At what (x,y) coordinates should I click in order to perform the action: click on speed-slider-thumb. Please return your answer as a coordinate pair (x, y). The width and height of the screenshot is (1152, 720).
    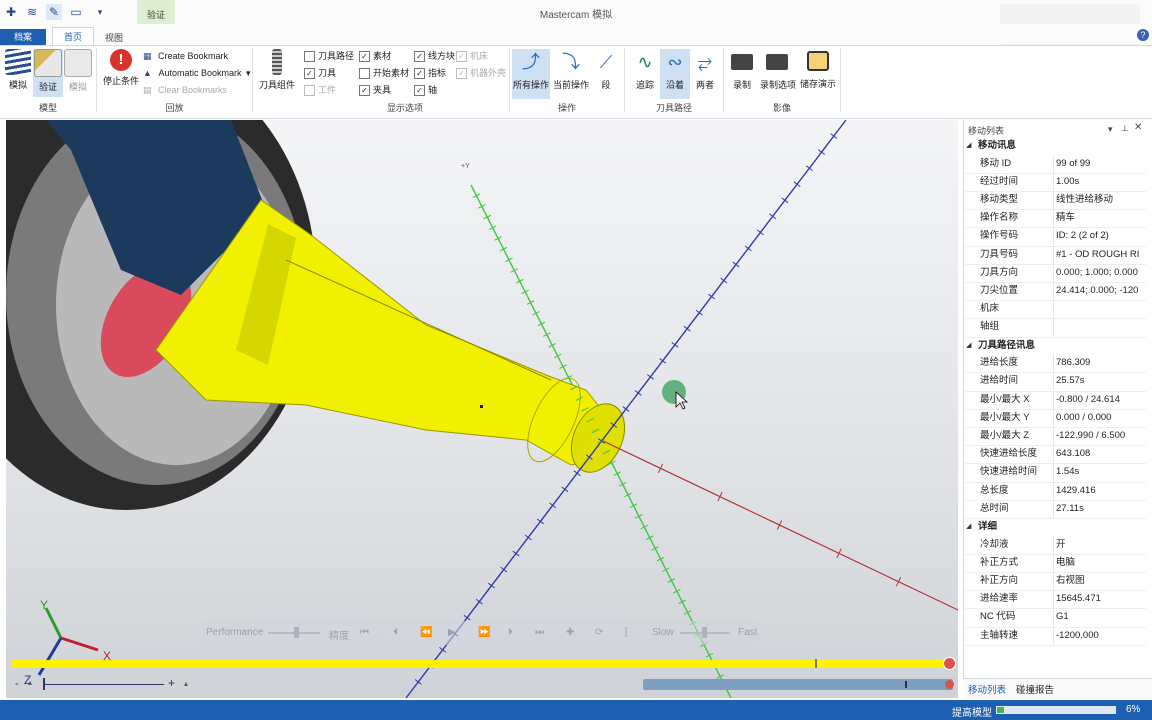
    Looking at the image, I should click on (704, 632).